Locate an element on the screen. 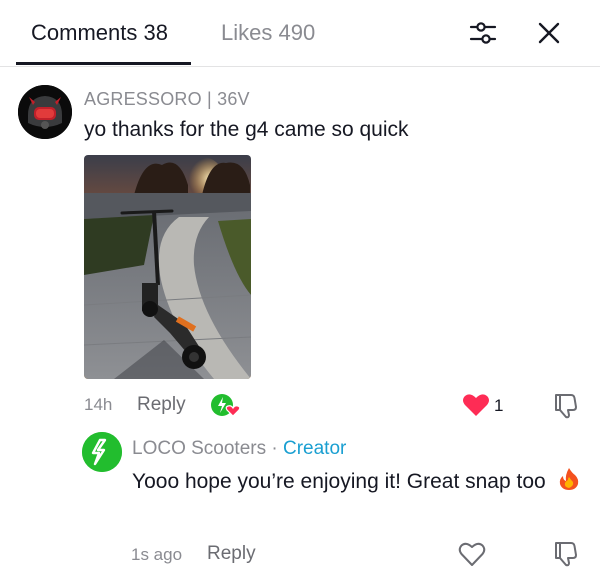  fire-emoji-icon is located at coordinates (569, 479).